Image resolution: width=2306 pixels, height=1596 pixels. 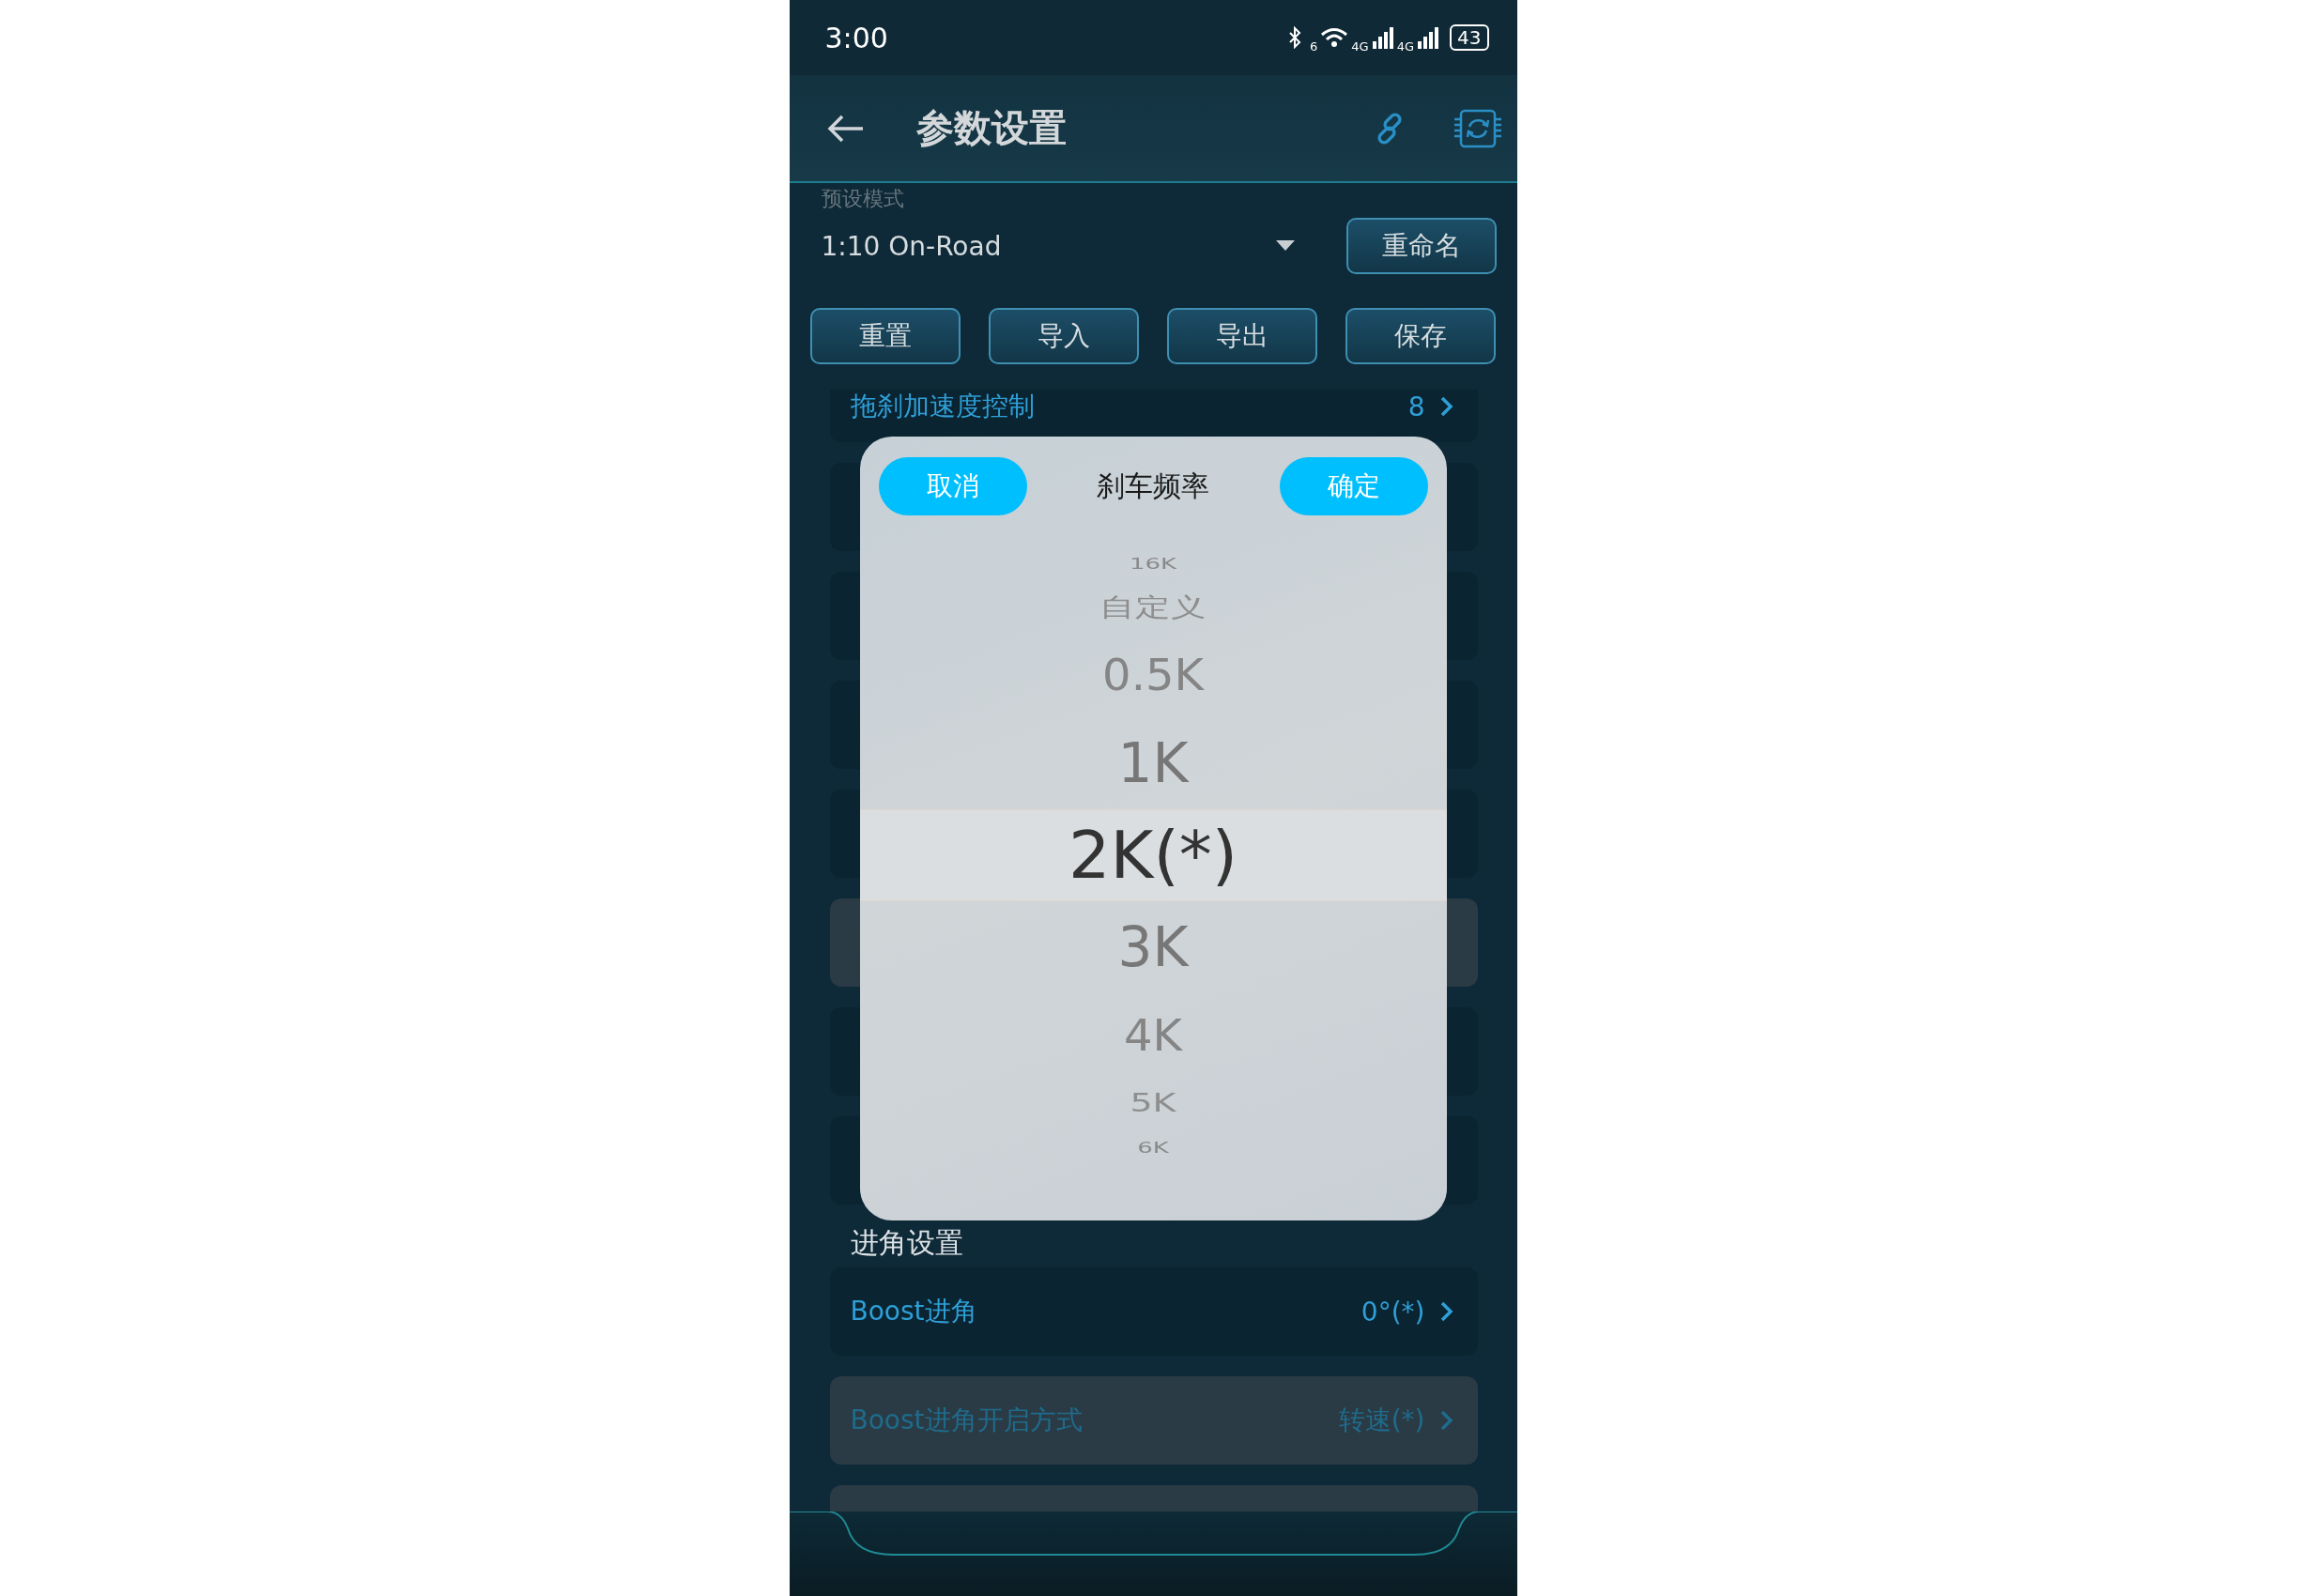 What do you see at coordinates (1063, 336) in the screenshot?
I see `action-button: 导入` at bounding box center [1063, 336].